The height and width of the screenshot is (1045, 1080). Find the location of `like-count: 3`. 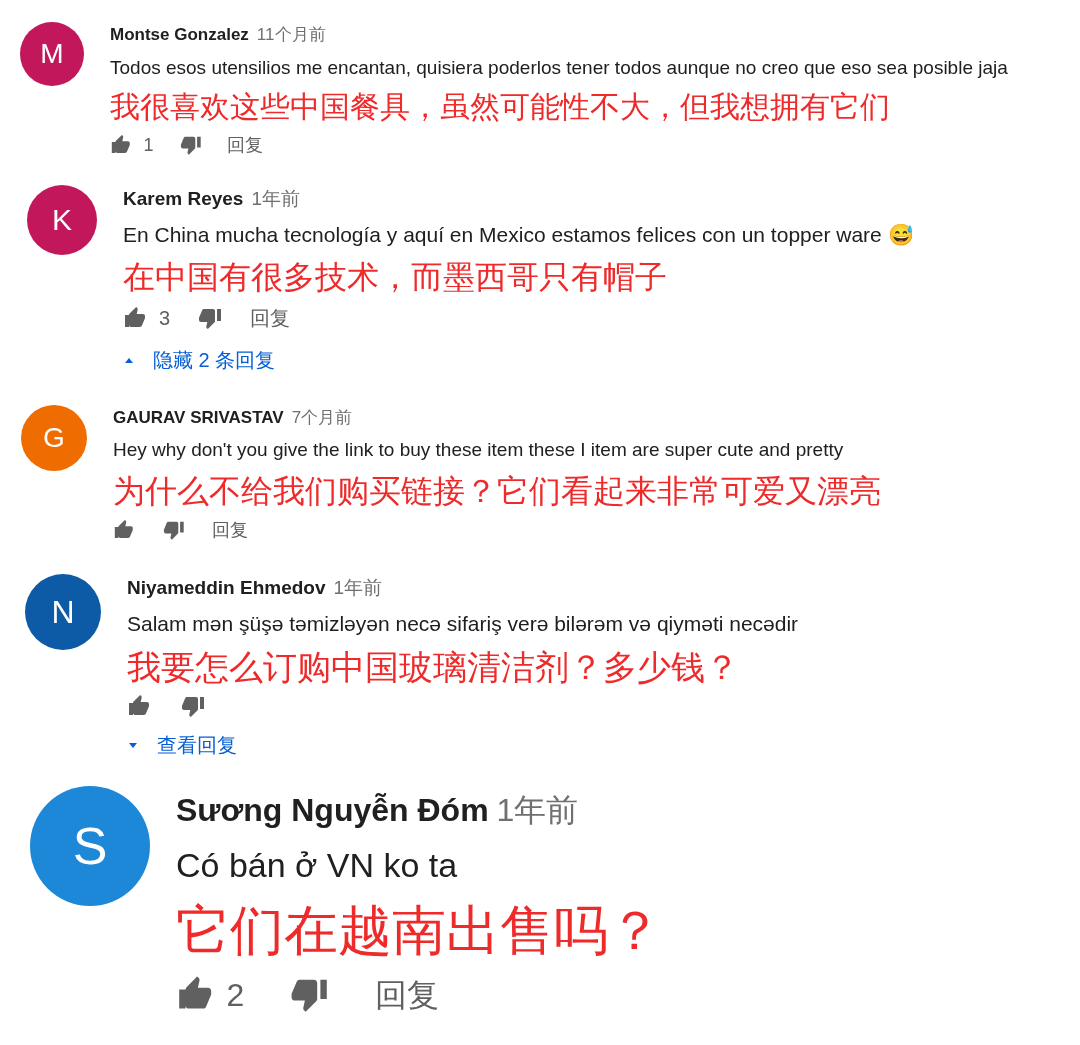

like-count: 3 is located at coordinates (165, 318).